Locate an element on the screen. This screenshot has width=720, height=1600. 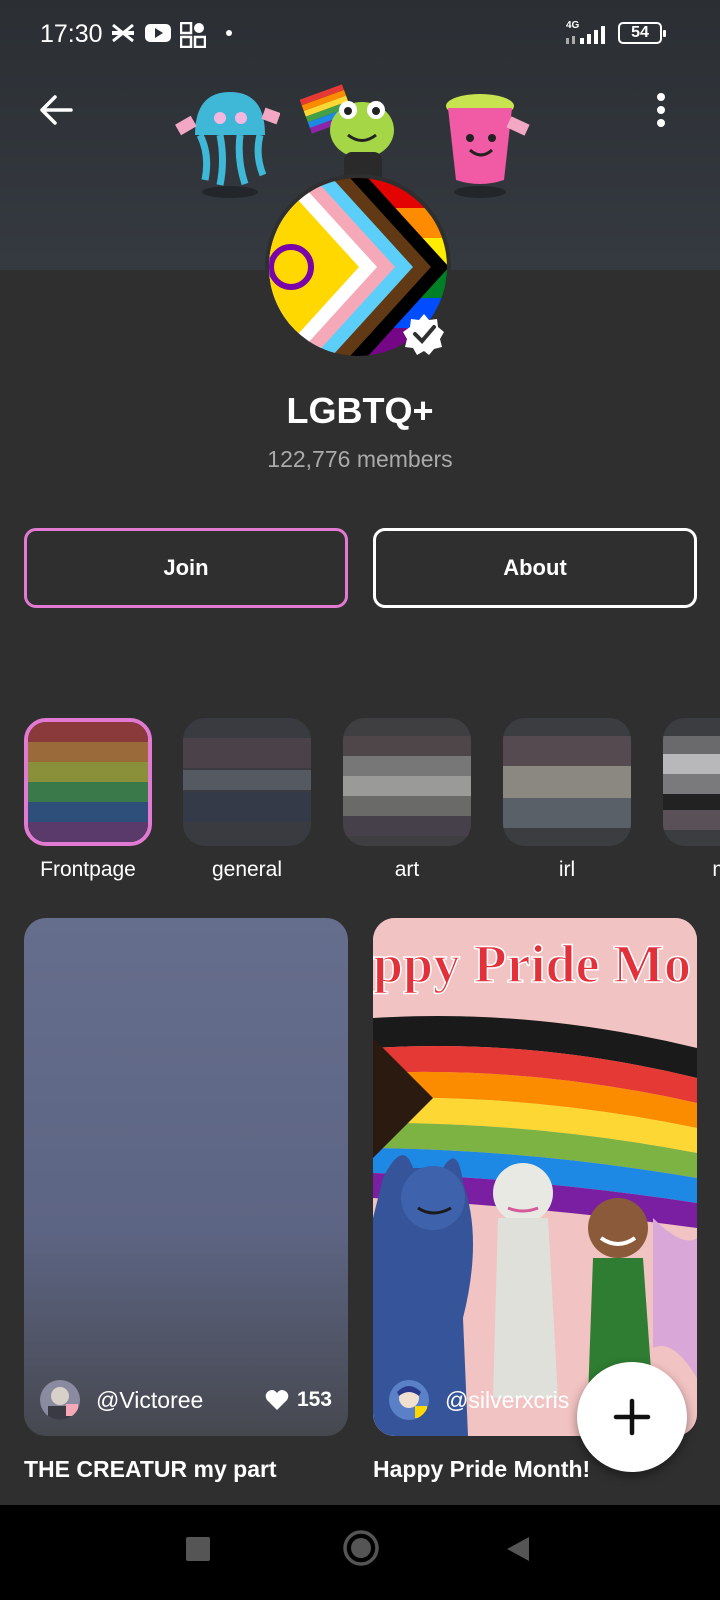
post-card: @Victoree 153 is located at coordinates (186, 1177).